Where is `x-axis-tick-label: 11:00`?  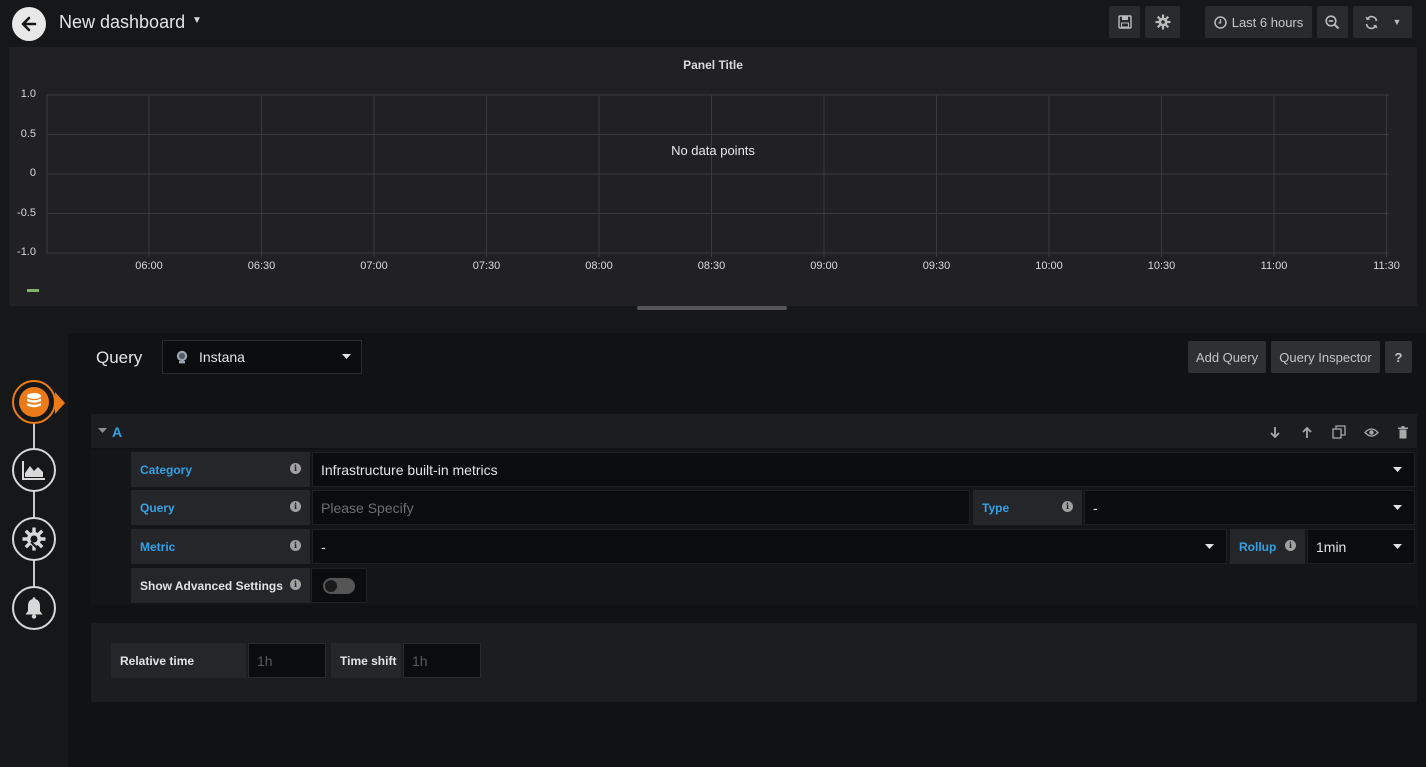
x-axis-tick-label: 11:00 is located at coordinates (1274, 266).